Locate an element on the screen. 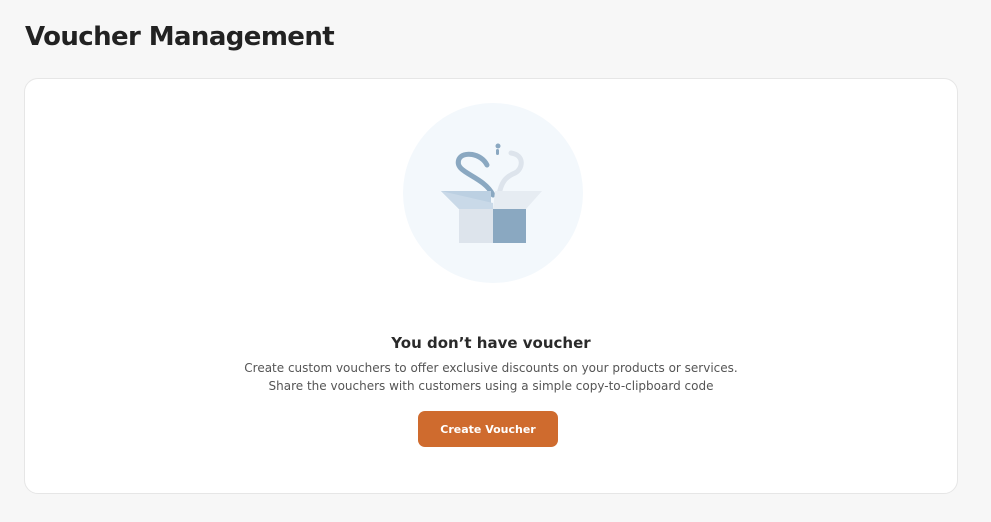 This screenshot has width=991, height=522. create-voucher-button: Create Voucher is located at coordinates (488, 429).